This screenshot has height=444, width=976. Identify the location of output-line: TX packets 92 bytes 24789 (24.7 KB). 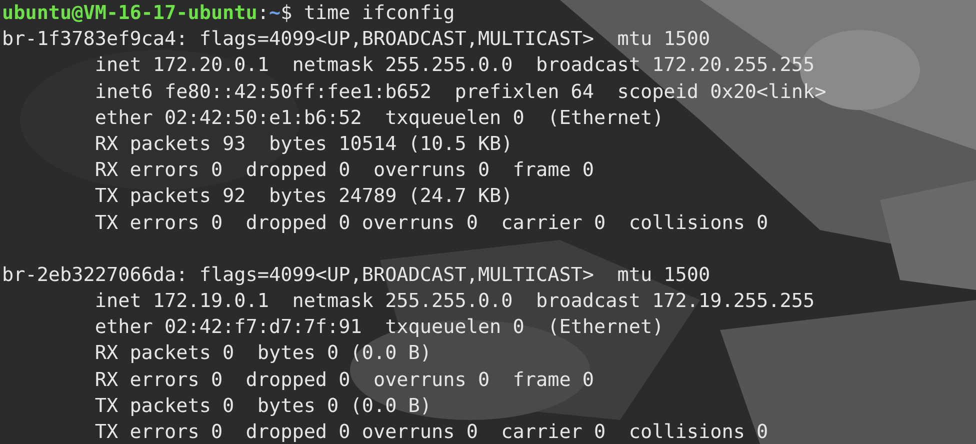
(303, 196).